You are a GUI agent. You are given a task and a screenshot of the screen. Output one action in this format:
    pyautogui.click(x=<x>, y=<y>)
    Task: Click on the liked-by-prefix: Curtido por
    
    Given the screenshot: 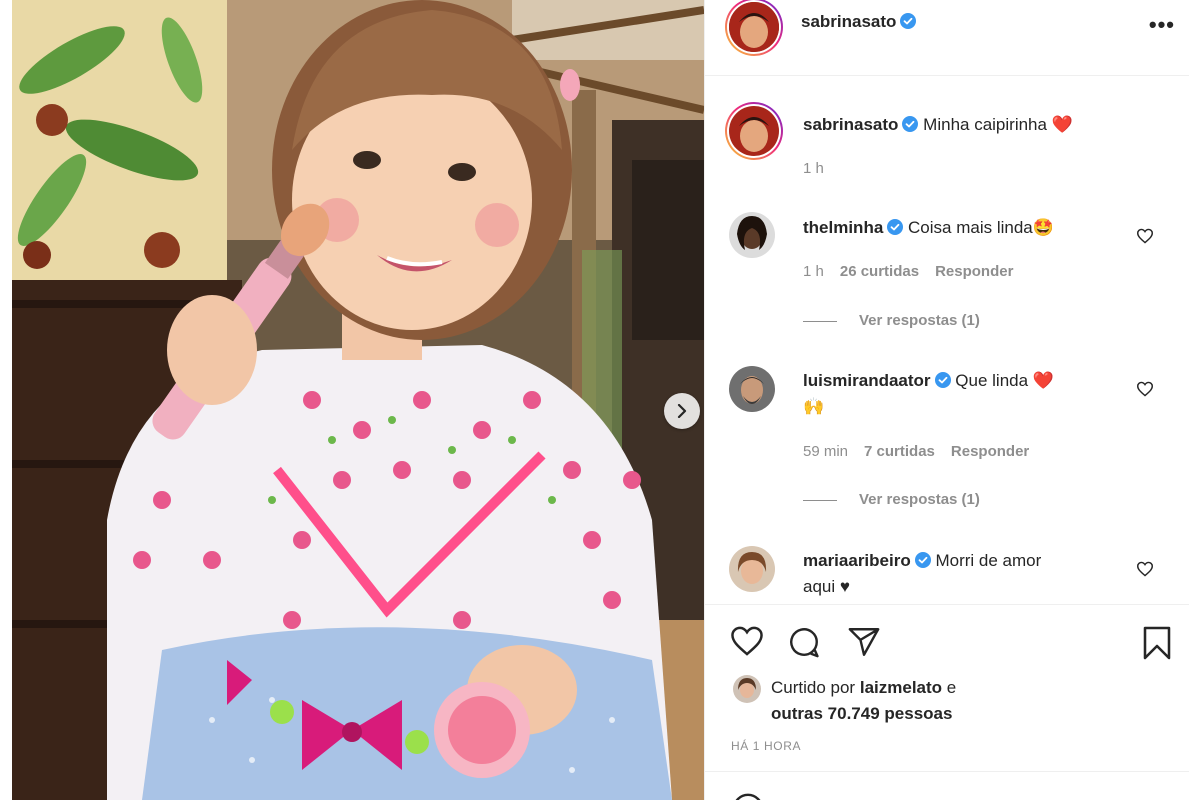 What is the action you would take?
    pyautogui.click(x=813, y=687)
    